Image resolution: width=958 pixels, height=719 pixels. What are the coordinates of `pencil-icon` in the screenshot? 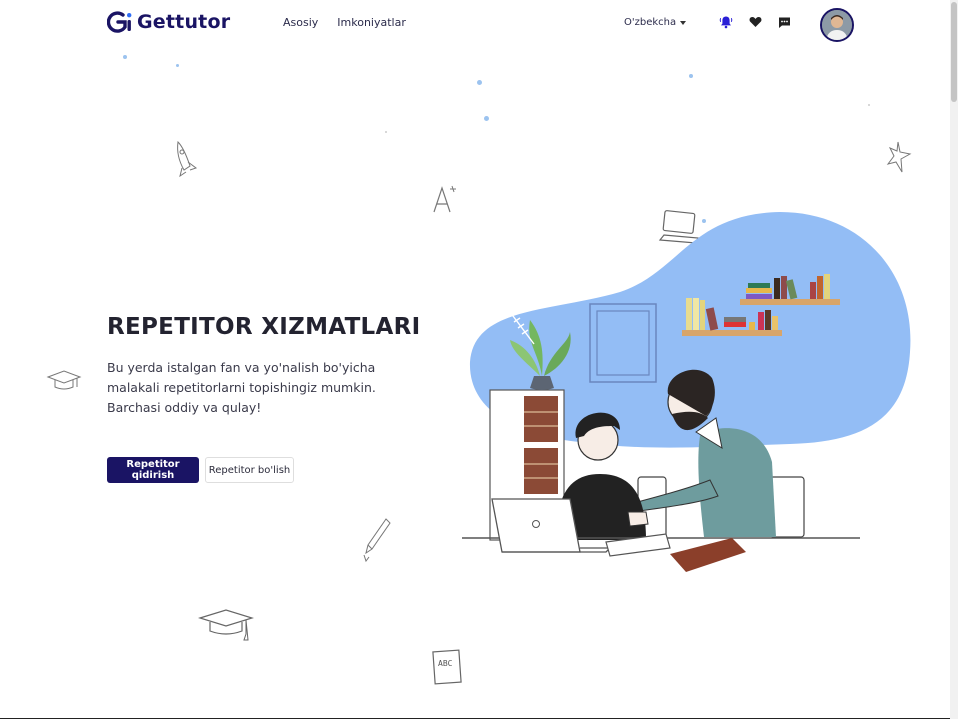 It's located at (377, 540).